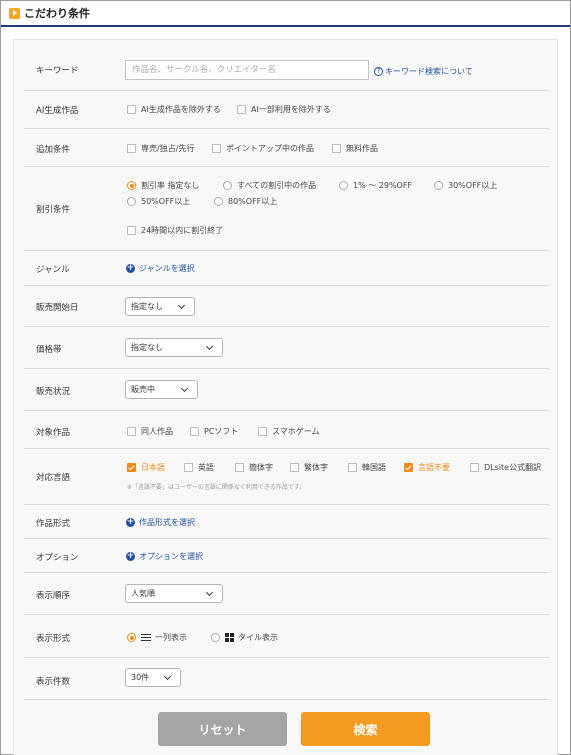 The image size is (571, 755). Describe the element at coordinates (286, 268) in the screenshot. I see `row-genre: ジャンル + ジャンルを選択` at that location.